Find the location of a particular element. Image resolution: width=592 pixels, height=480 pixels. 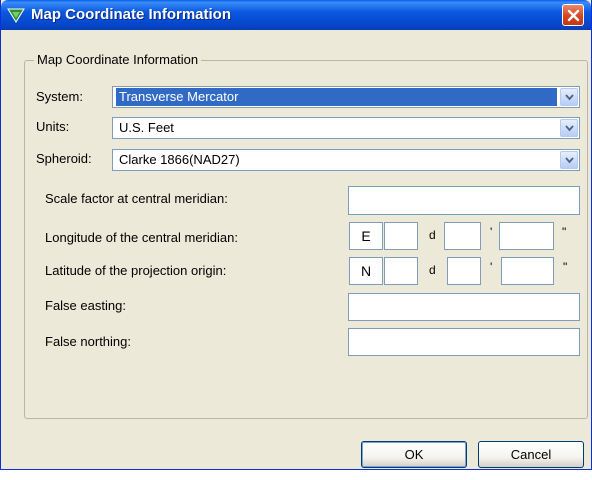

units-select: U.S. Feet is located at coordinates (346, 128).